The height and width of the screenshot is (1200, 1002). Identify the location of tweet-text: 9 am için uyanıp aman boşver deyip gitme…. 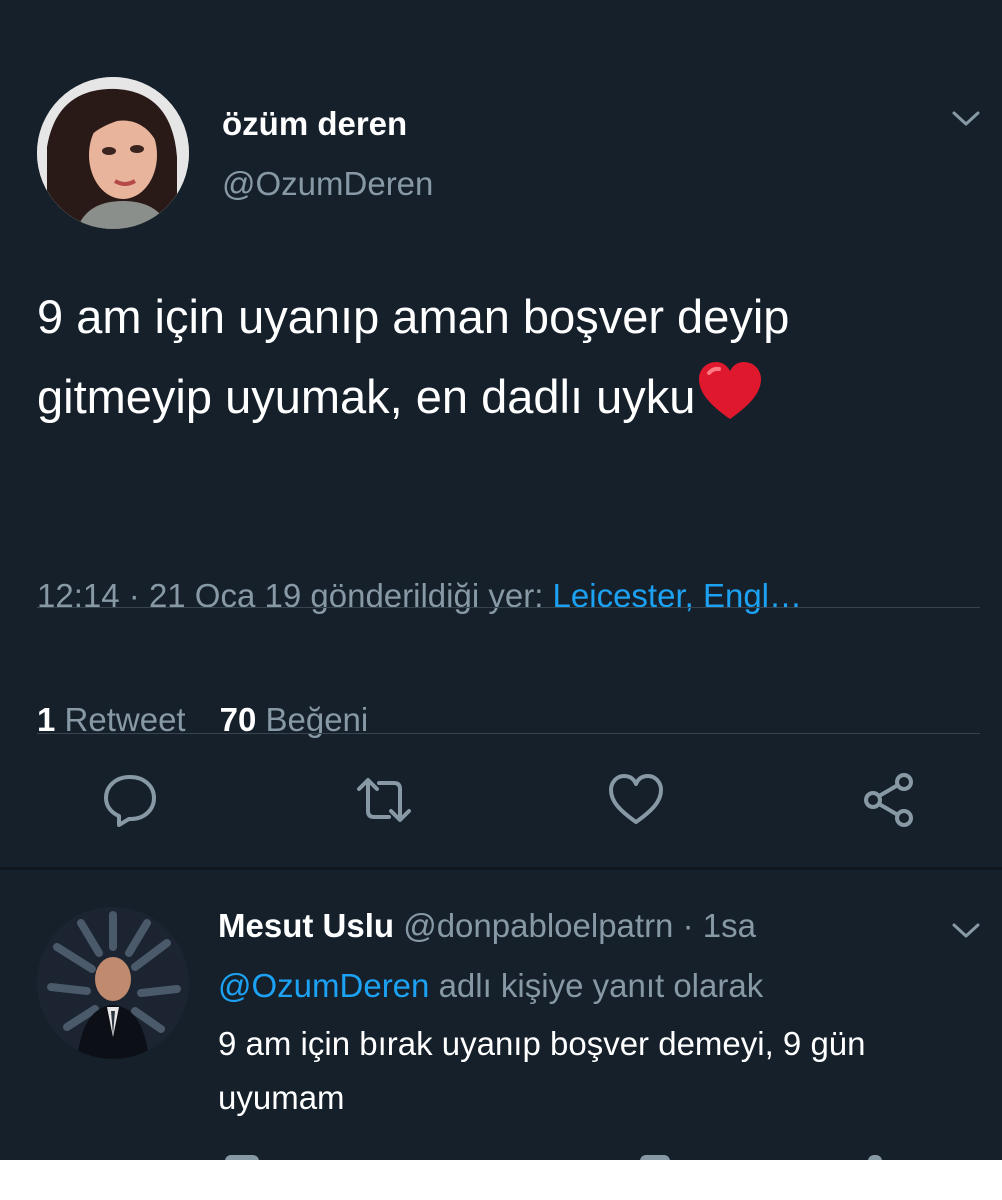
(507, 361).